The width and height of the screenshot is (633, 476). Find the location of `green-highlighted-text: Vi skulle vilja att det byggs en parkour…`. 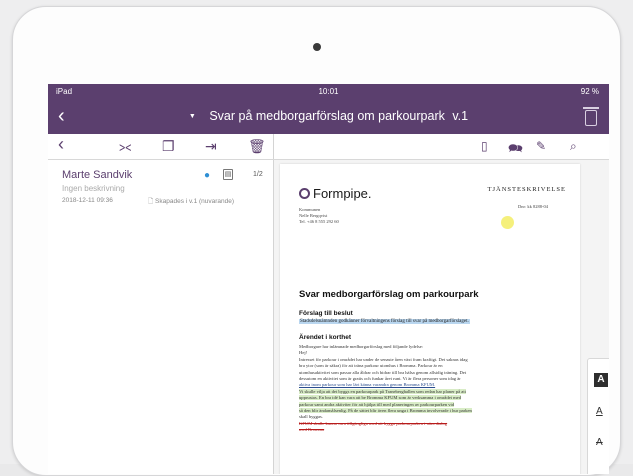

green-highlighted-text: Vi skulle vilja att det byggs en parkour… is located at coordinates (382, 391).